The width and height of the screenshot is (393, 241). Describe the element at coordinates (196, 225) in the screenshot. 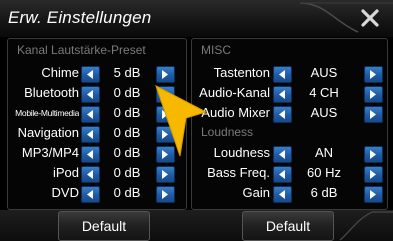

I see `bottom-bar: Default Default` at that location.